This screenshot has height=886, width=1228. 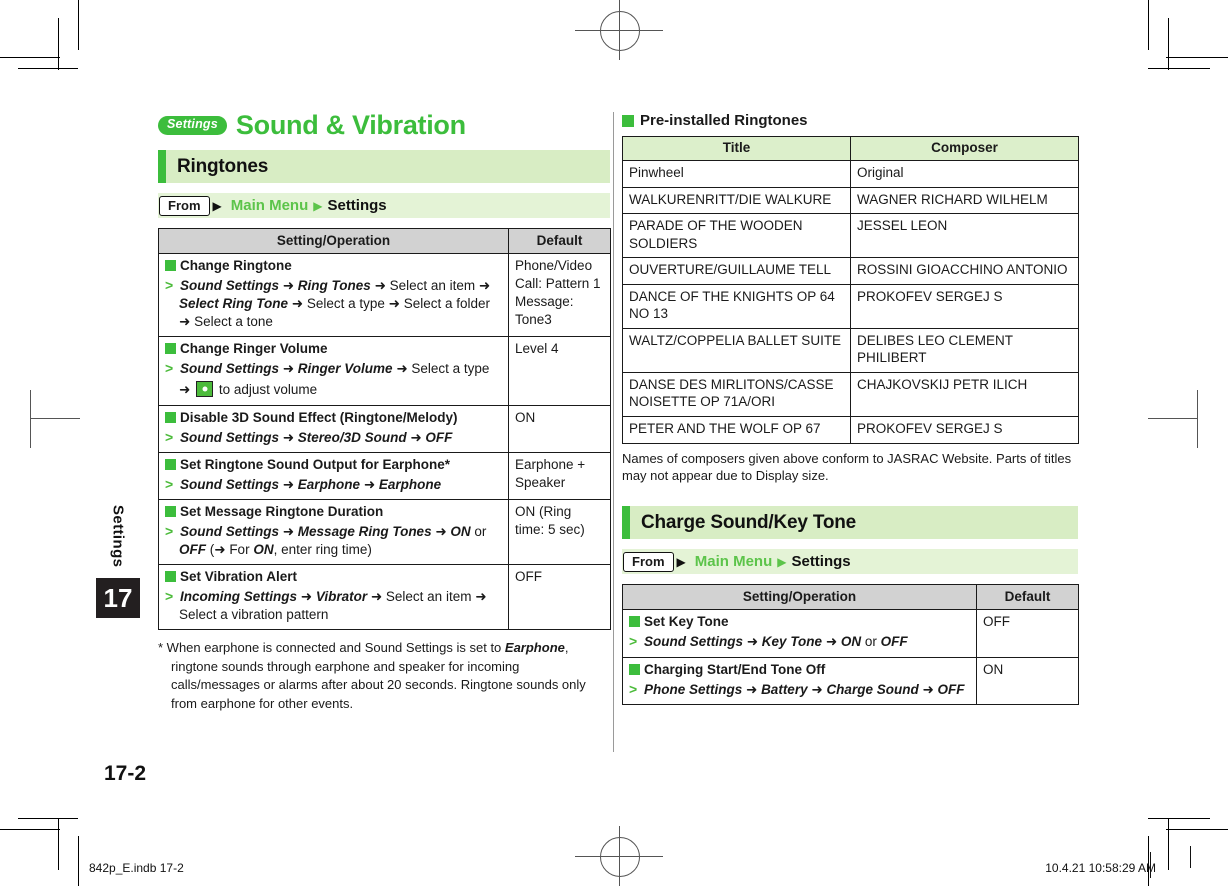 What do you see at coordinates (1179, 69) in the screenshot?
I see `crop-mark-top-right-h2` at bounding box center [1179, 69].